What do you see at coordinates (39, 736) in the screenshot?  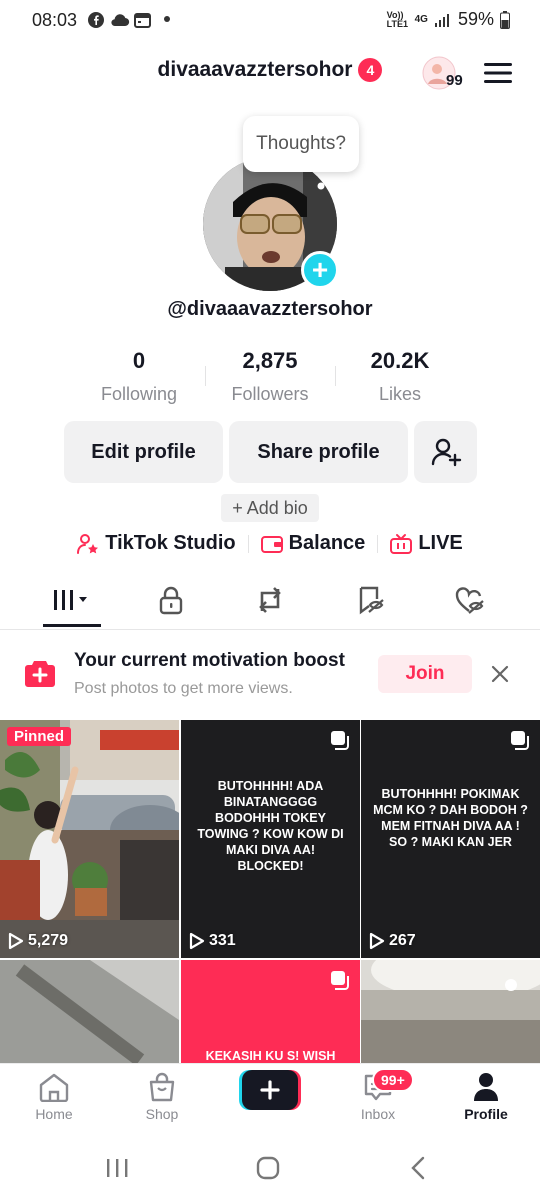 I see `pinned-badge: Pinned` at bounding box center [39, 736].